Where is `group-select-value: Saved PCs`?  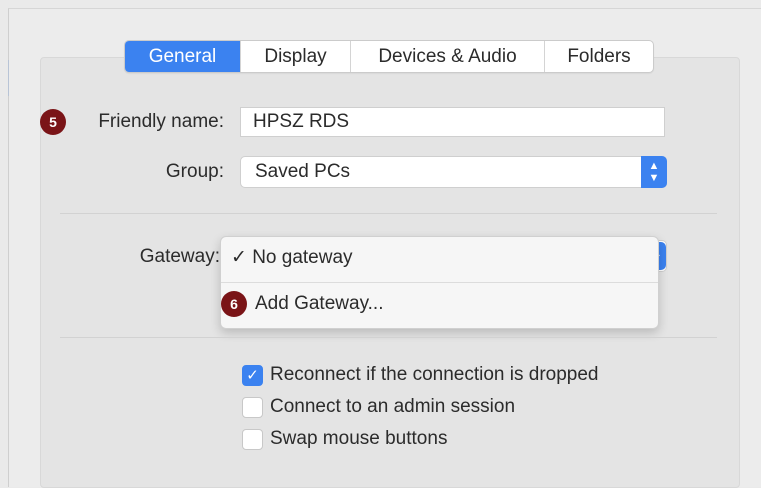
group-select-value: Saved PCs is located at coordinates (303, 171).